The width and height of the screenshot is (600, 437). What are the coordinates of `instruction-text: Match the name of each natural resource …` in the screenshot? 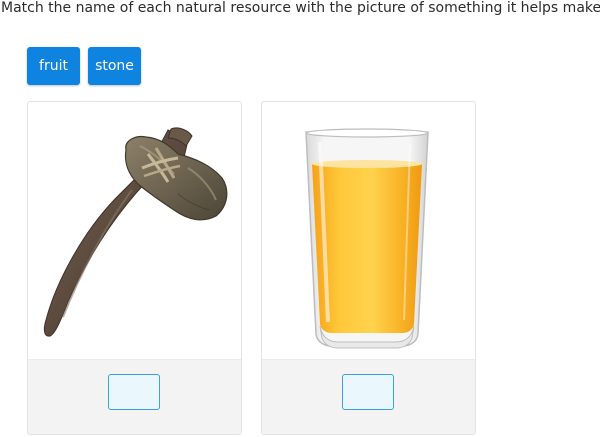 It's located at (300, 8).